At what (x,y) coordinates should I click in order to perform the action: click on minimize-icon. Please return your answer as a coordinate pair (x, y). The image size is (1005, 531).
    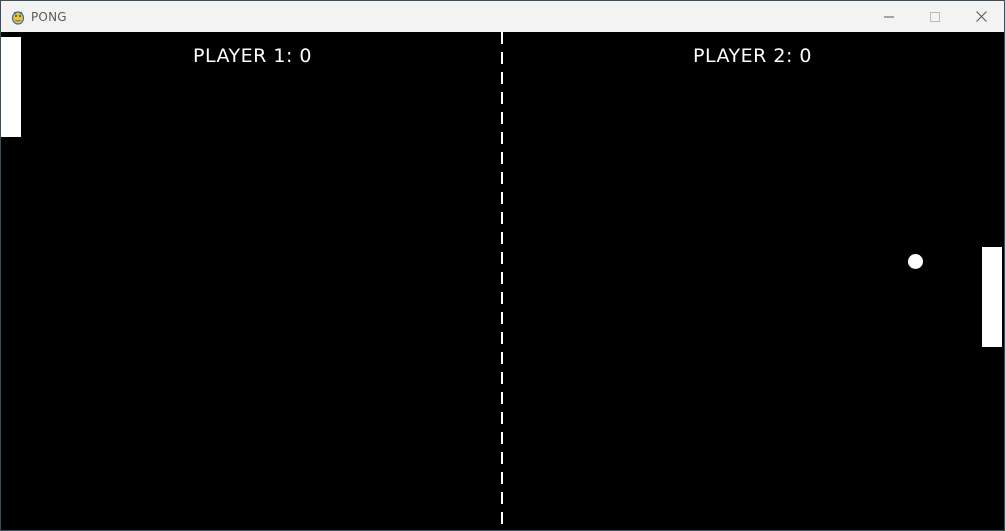
    Looking at the image, I should click on (889, 16).